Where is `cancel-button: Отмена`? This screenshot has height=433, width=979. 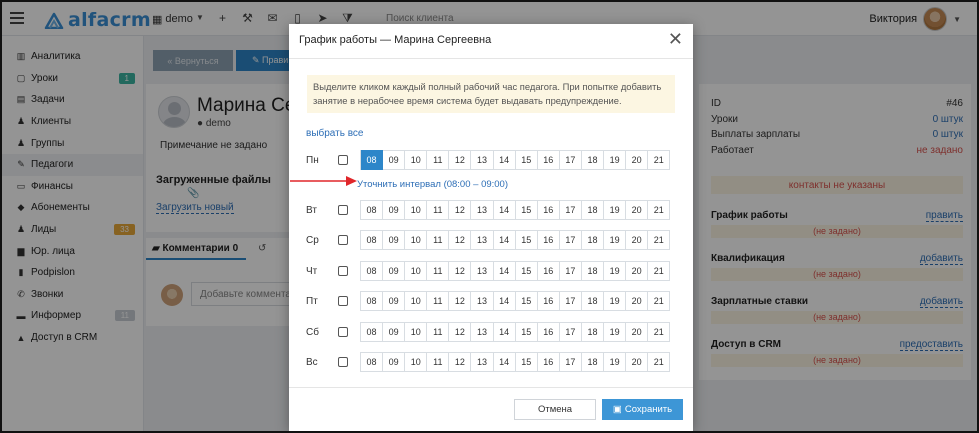
cancel-button: Отмена is located at coordinates (555, 409).